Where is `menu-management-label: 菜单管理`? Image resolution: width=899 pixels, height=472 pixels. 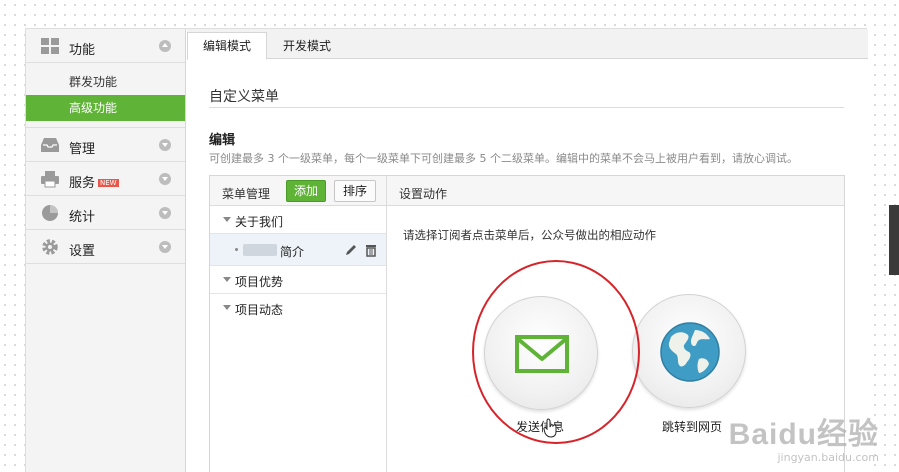 menu-management-label: 菜单管理 is located at coordinates (246, 194).